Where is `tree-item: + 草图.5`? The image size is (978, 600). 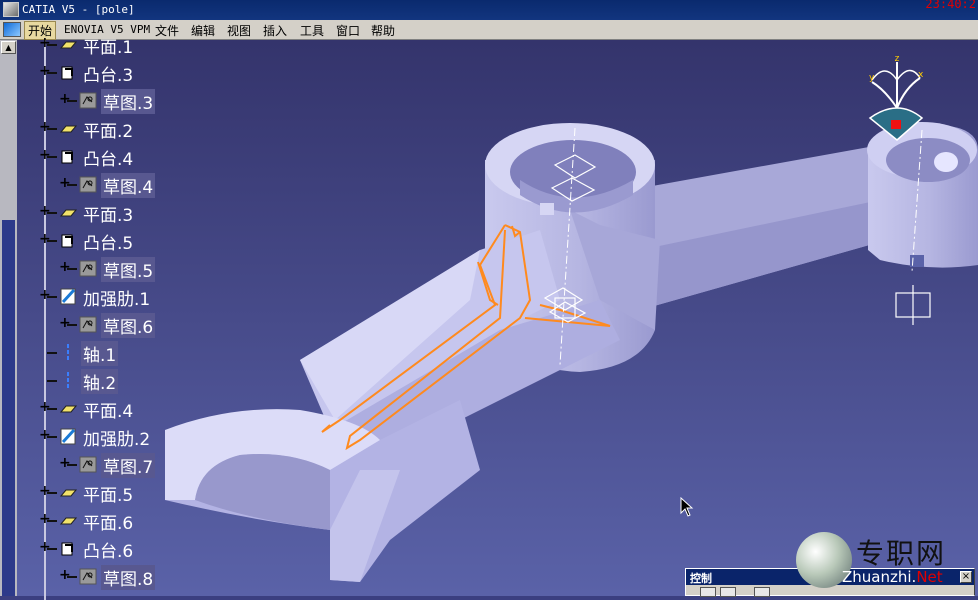 tree-item: + 草图.5 is located at coordinates (117, 269).